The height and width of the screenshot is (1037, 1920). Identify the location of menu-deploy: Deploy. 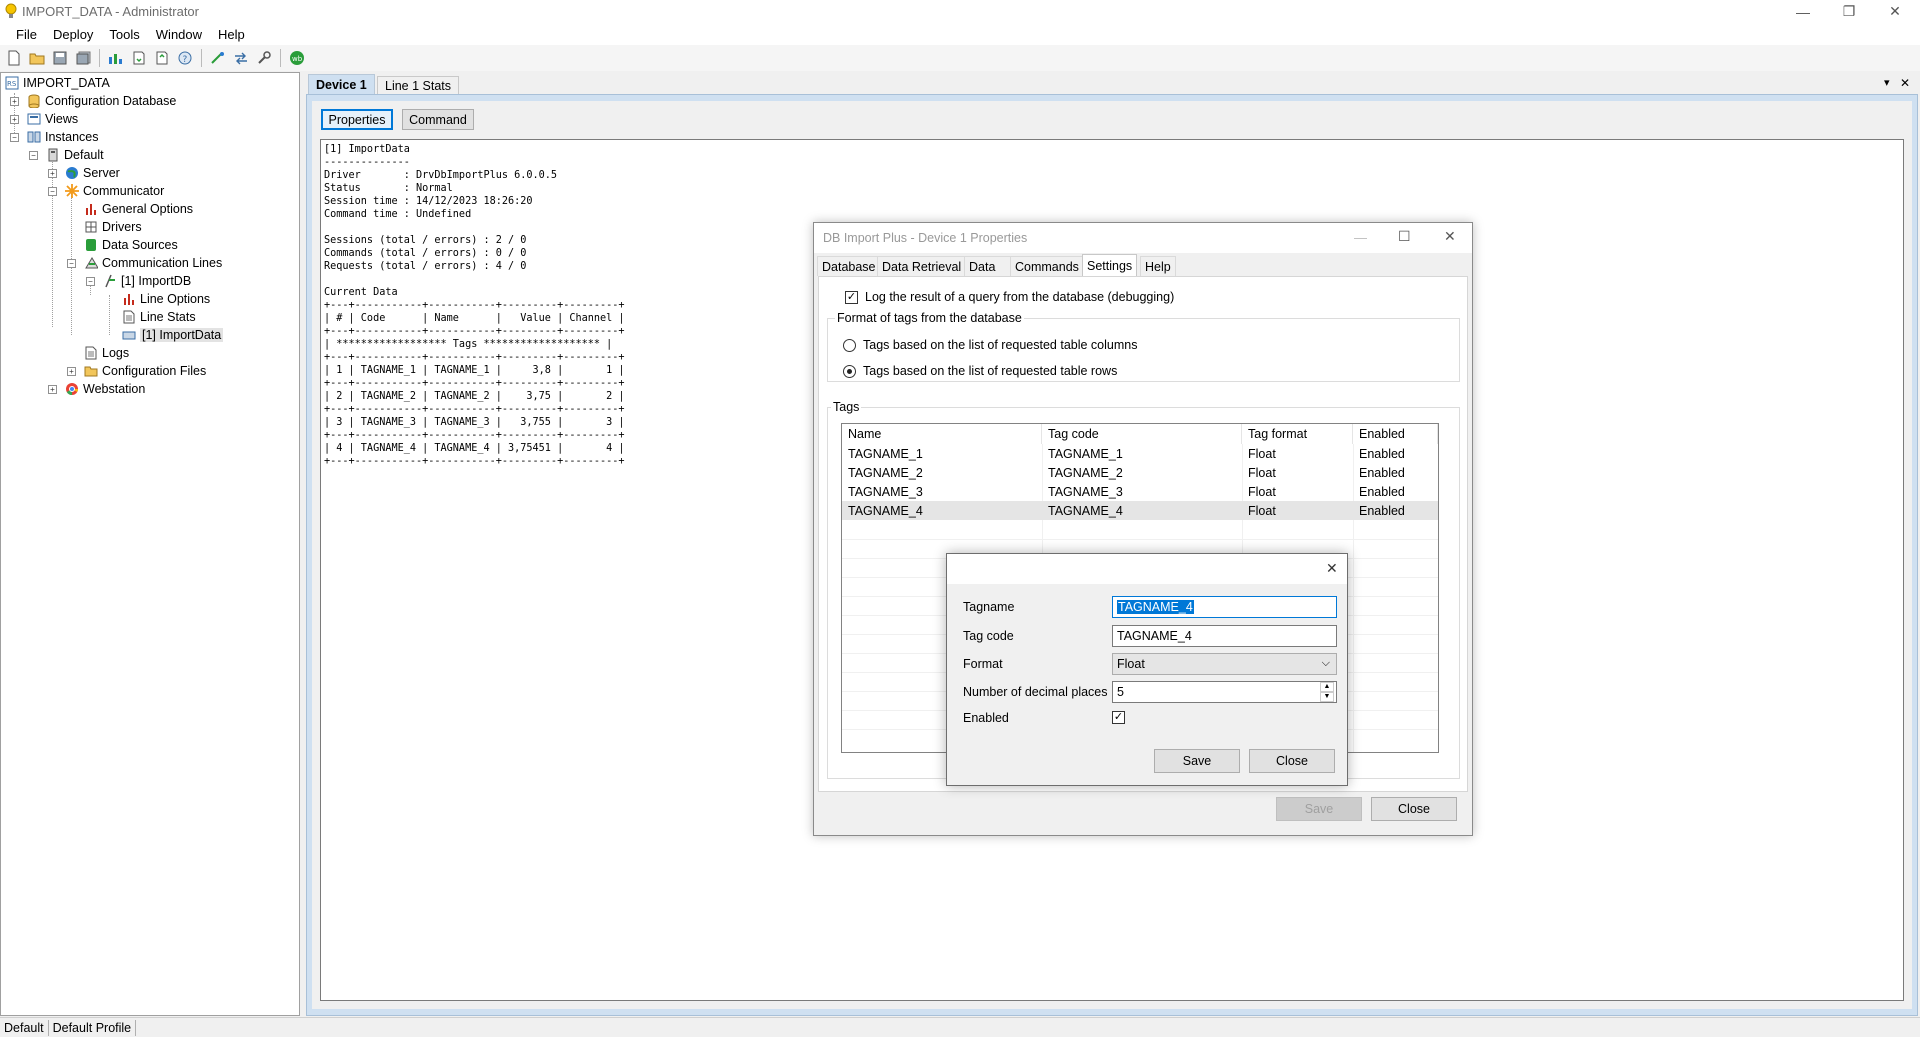
(73, 34).